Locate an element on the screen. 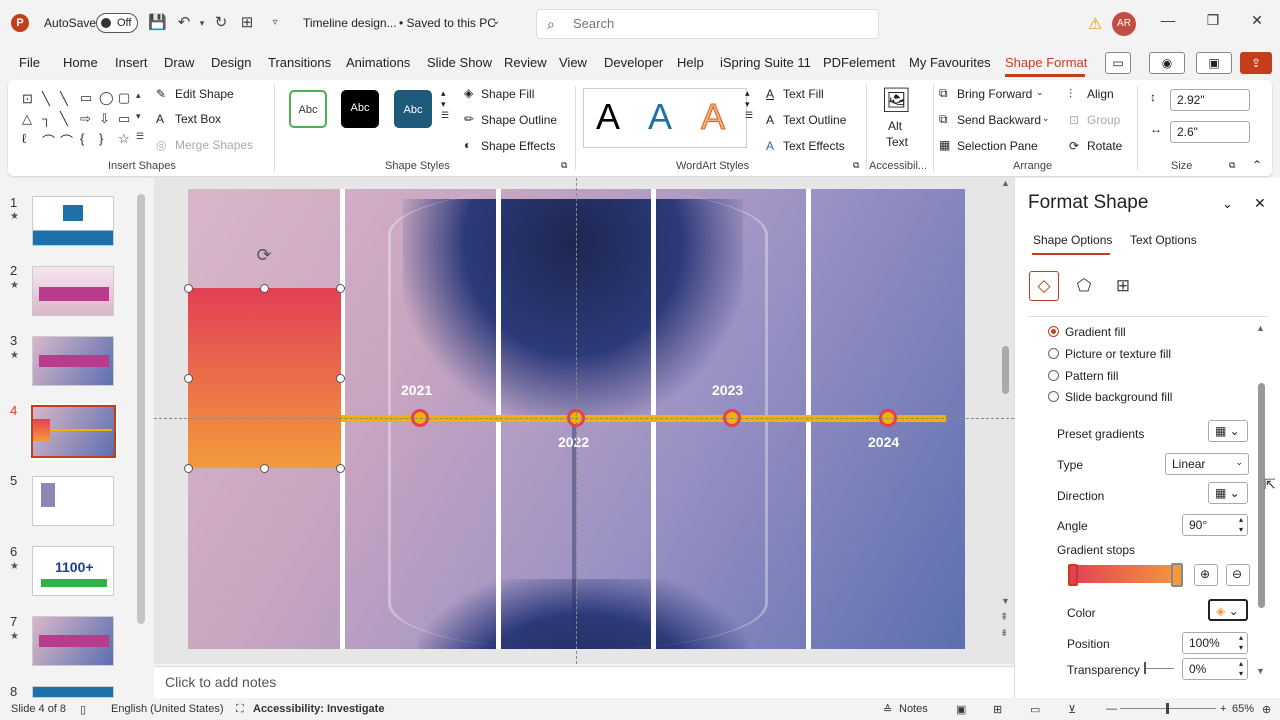  notes-icon: ≙ is located at coordinates (887, 709).